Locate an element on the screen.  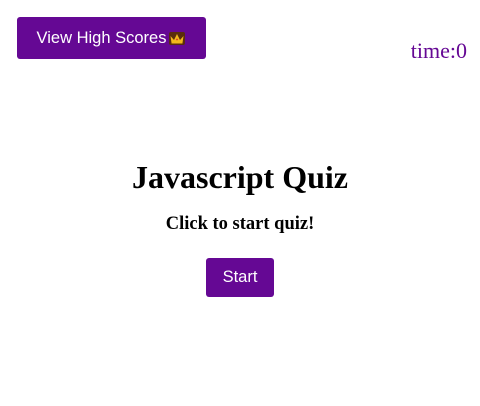
view-high-scores-button: View High Scores is located at coordinates (111, 38).